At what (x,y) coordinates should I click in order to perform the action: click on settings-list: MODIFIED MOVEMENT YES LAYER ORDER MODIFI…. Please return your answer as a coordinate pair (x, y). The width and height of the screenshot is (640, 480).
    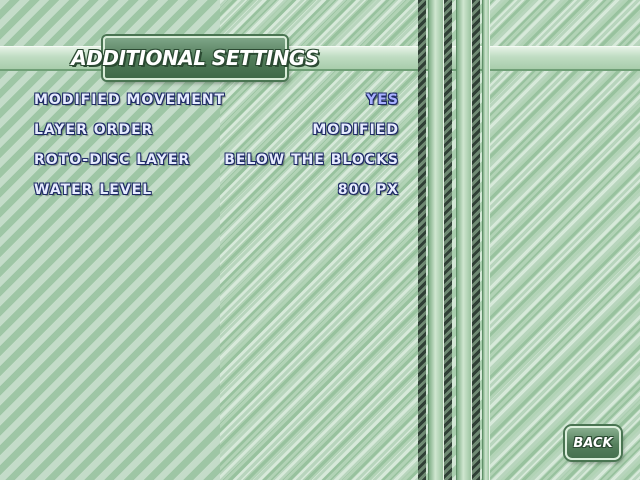
    Looking at the image, I should click on (216, 150).